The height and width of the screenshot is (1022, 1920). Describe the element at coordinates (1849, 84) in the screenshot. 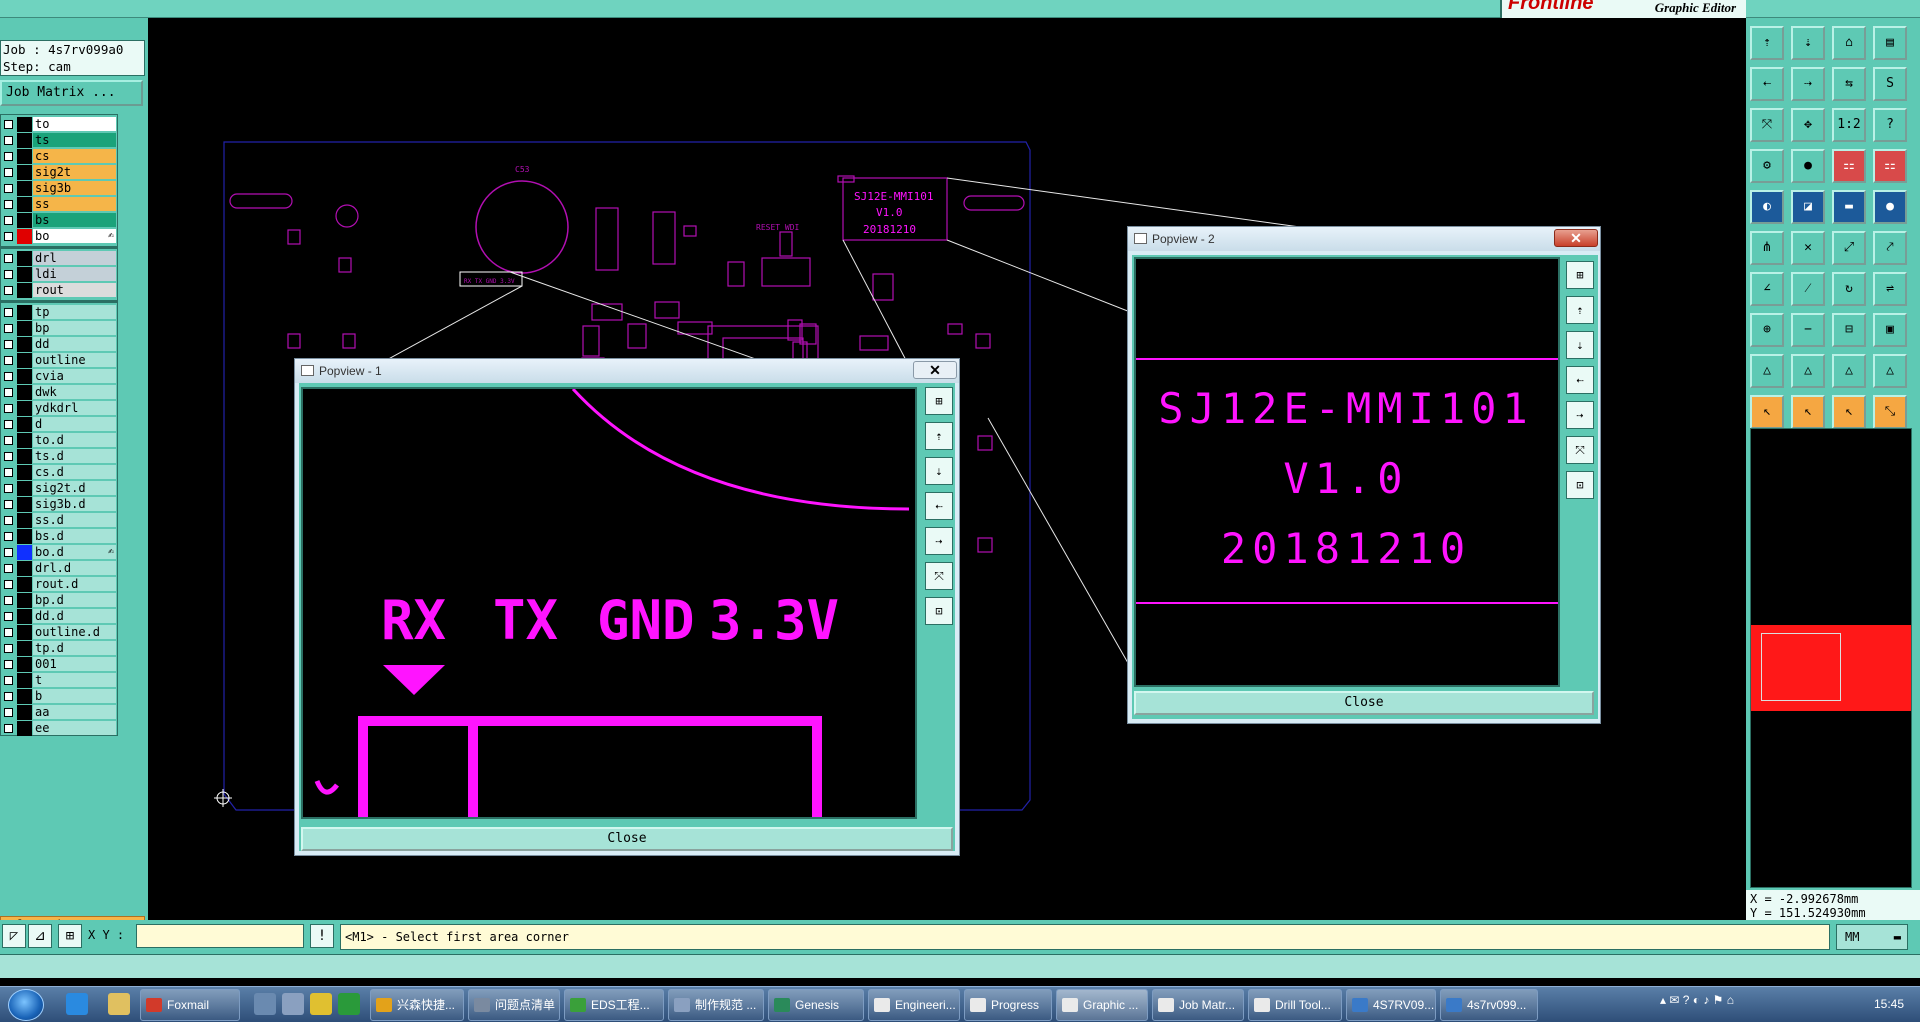

I see `mirror-icon: ⇆` at that location.